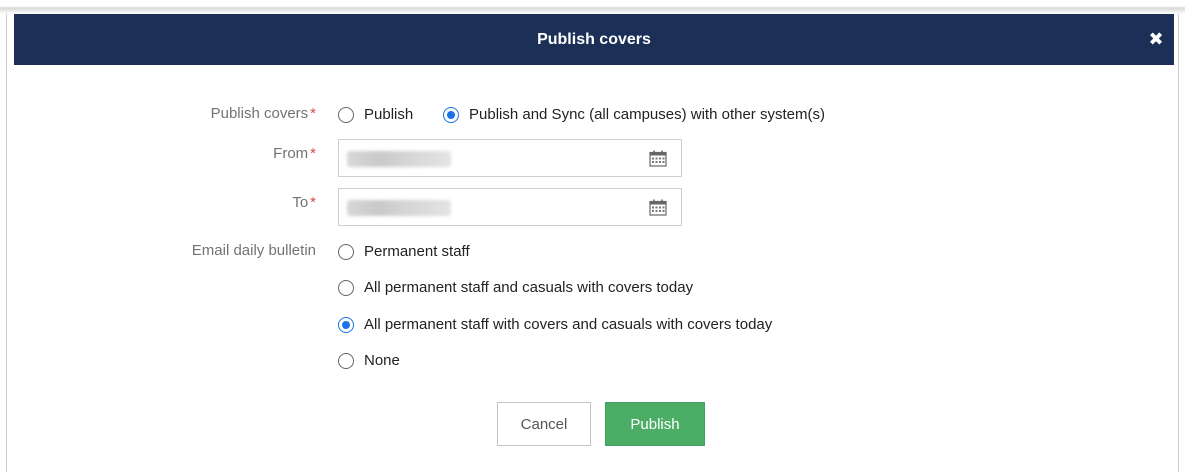 This screenshot has height=472, width=1185. What do you see at coordinates (346, 251) in the screenshot?
I see `radio-permanent-staff` at bounding box center [346, 251].